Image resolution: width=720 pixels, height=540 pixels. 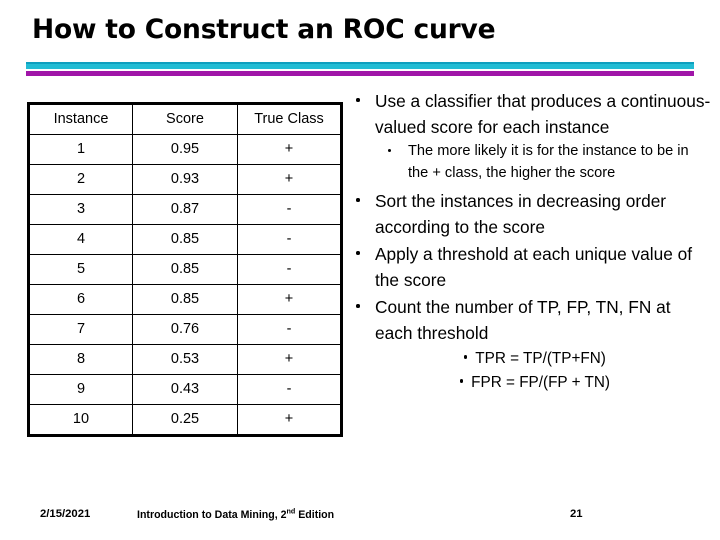 I want to click on footer-source: Introduction to Data Mining, 2nd Edition, so click(x=236, y=513).